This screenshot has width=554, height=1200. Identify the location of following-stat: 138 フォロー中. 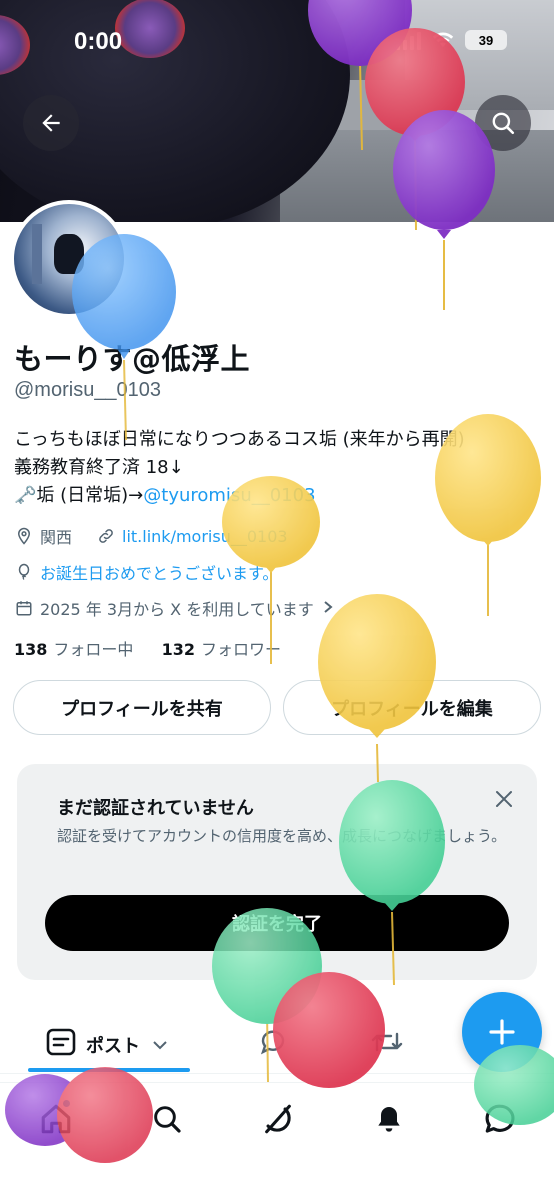
(73, 649).